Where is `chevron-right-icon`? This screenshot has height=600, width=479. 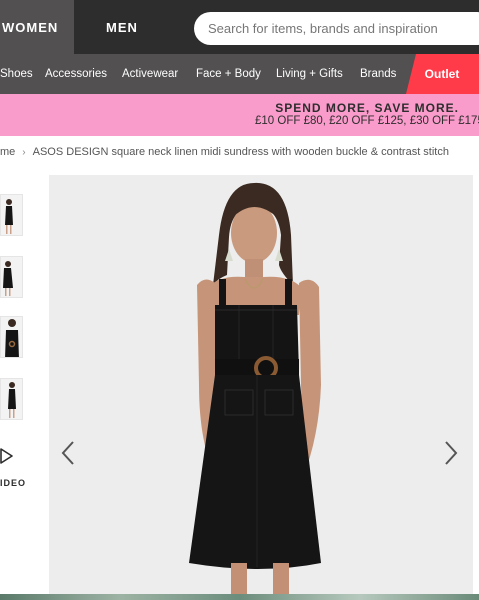 chevron-right-icon is located at coordinates (451, 453).